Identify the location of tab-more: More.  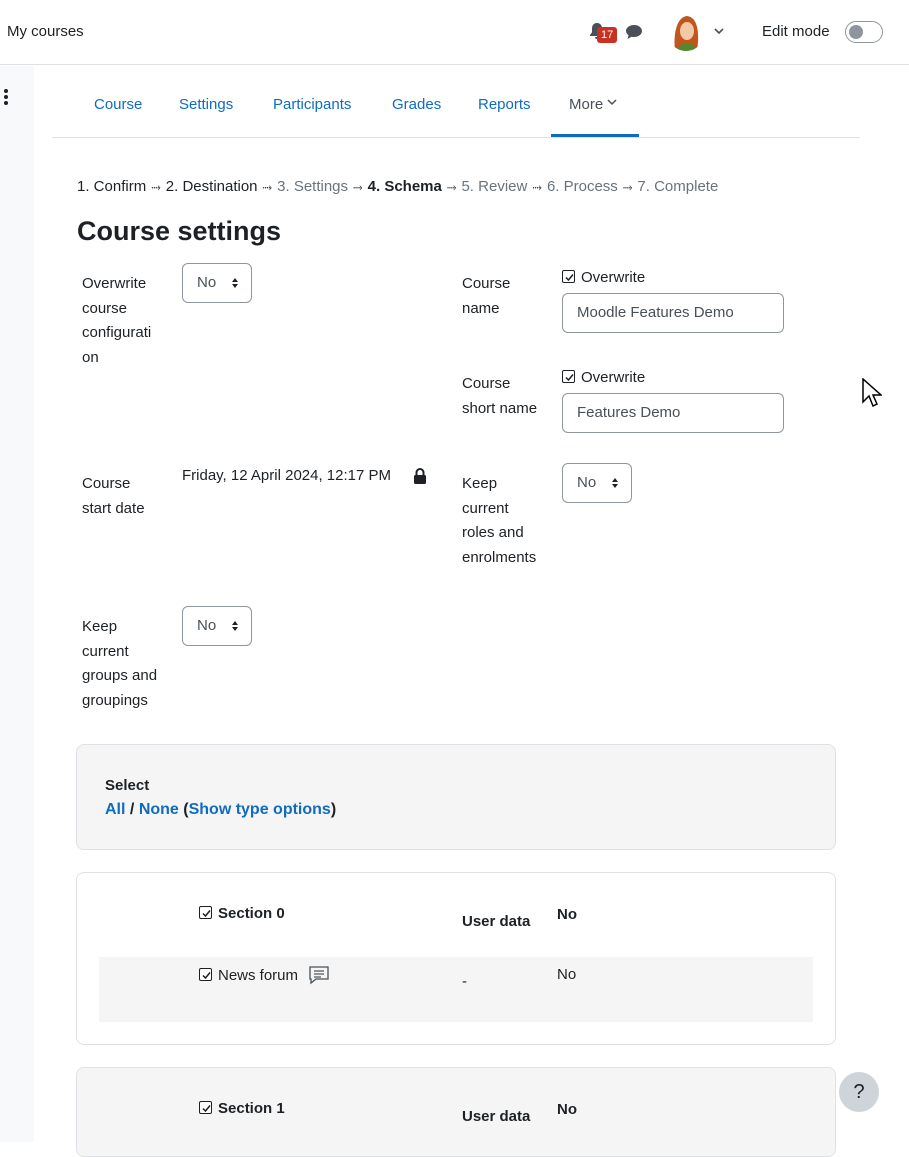
(593, 104).